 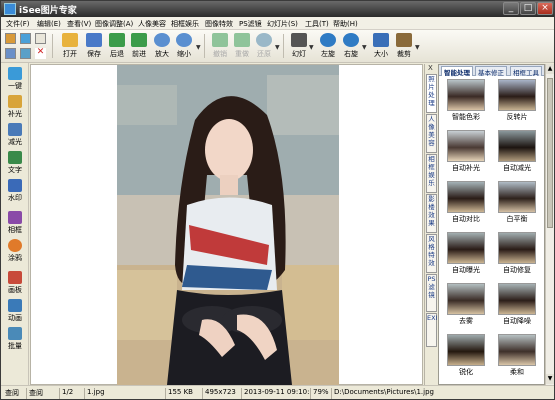 I want to click on frame-icon, so click(x=15, y=217).